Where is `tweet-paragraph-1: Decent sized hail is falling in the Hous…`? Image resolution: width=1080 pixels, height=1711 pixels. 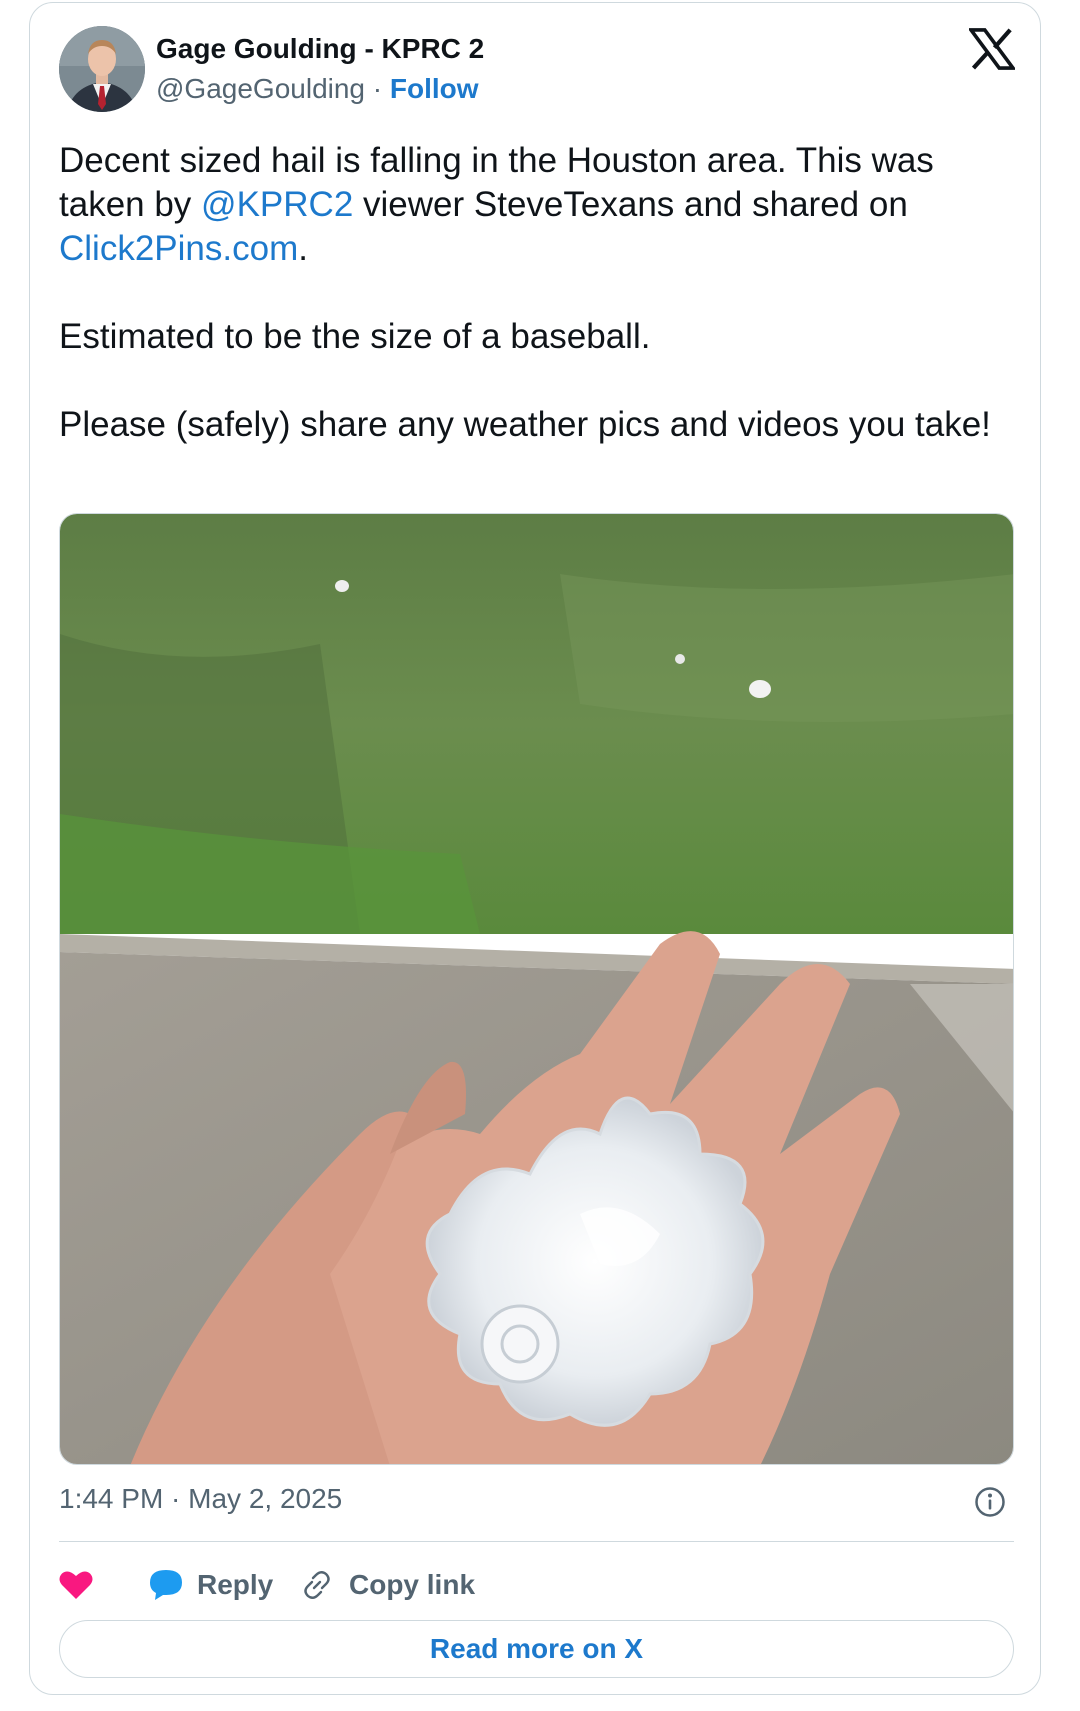 tweet-paragraph-1: Decent sized hail is falling in the Hous… is located at coordinates (539, 205).